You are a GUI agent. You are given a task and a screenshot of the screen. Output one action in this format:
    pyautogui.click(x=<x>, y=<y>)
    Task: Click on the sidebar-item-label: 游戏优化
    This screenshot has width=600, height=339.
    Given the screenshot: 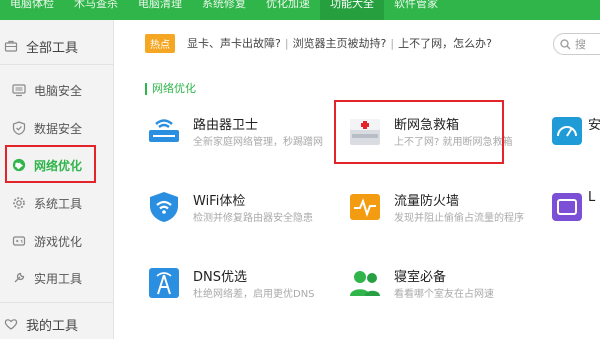 What is the action you would take?
    pyautogui.click(x=58, y=241)
    